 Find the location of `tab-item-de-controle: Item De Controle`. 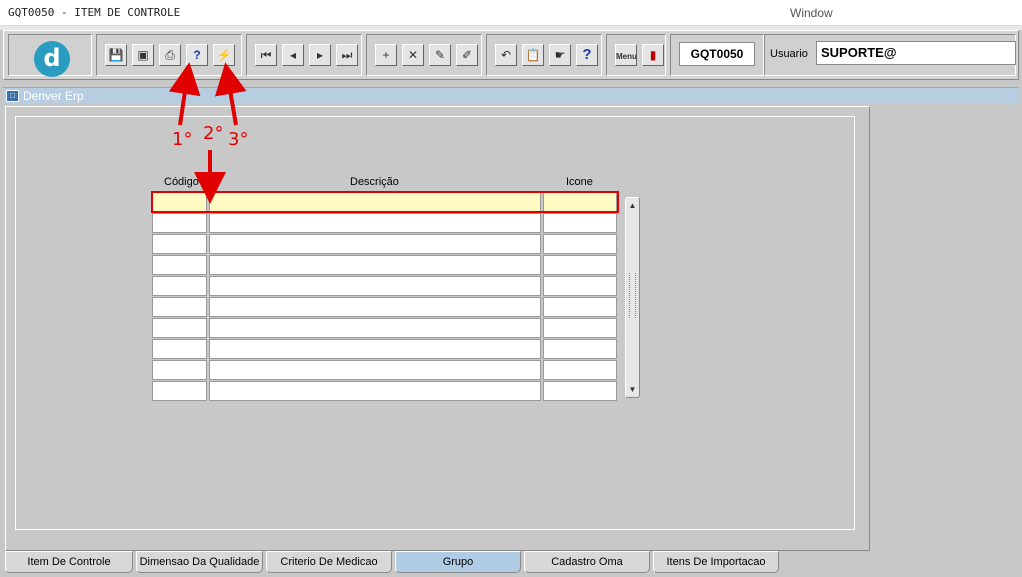

tab-item-de-controle: Item De Controle is located at coordinates (69, 562).